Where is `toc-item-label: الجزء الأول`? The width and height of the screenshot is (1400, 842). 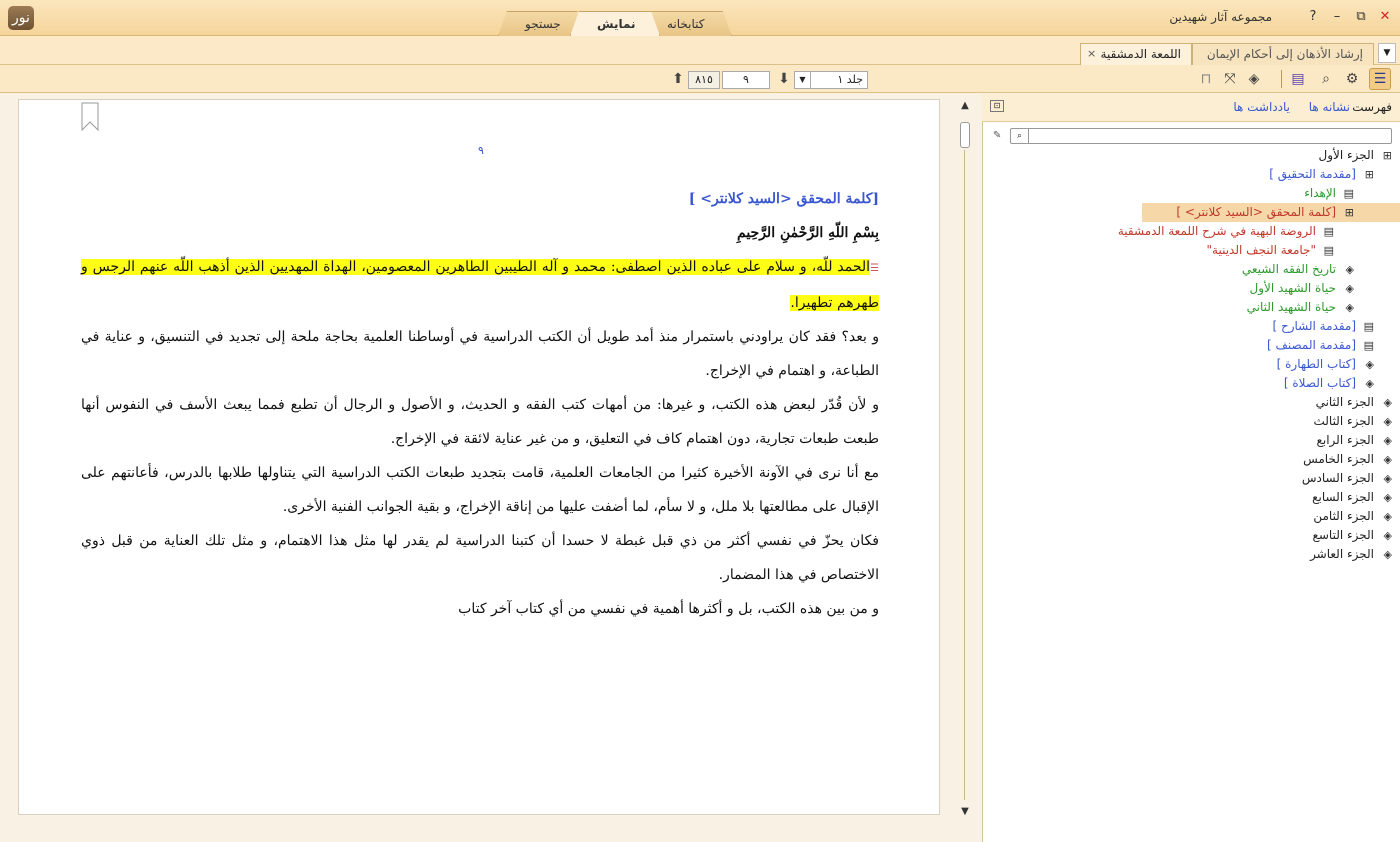 toc-item-label: الجزء الأول is located at coordinates (1346, 155).